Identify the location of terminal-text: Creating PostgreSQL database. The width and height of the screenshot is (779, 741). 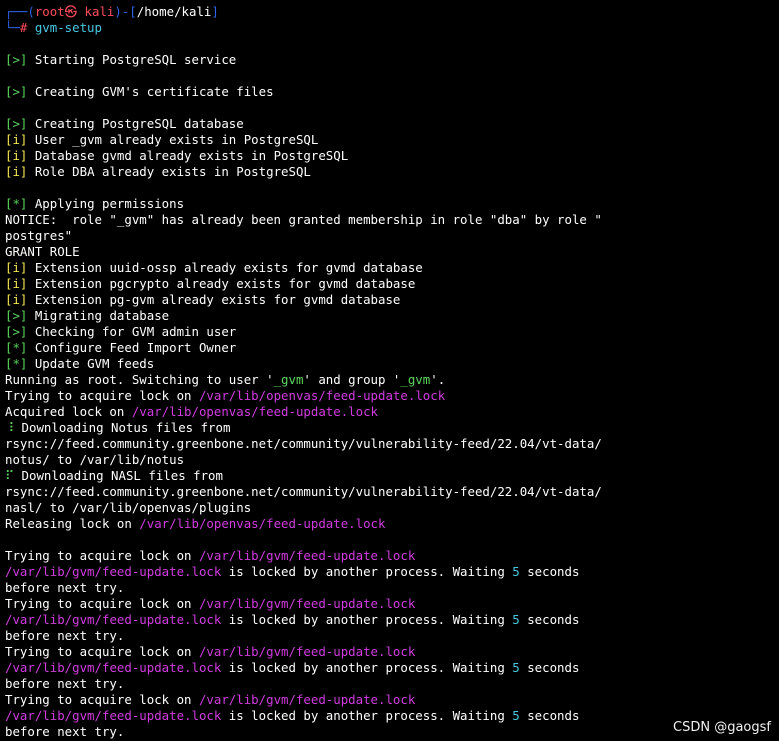
(135, 123).